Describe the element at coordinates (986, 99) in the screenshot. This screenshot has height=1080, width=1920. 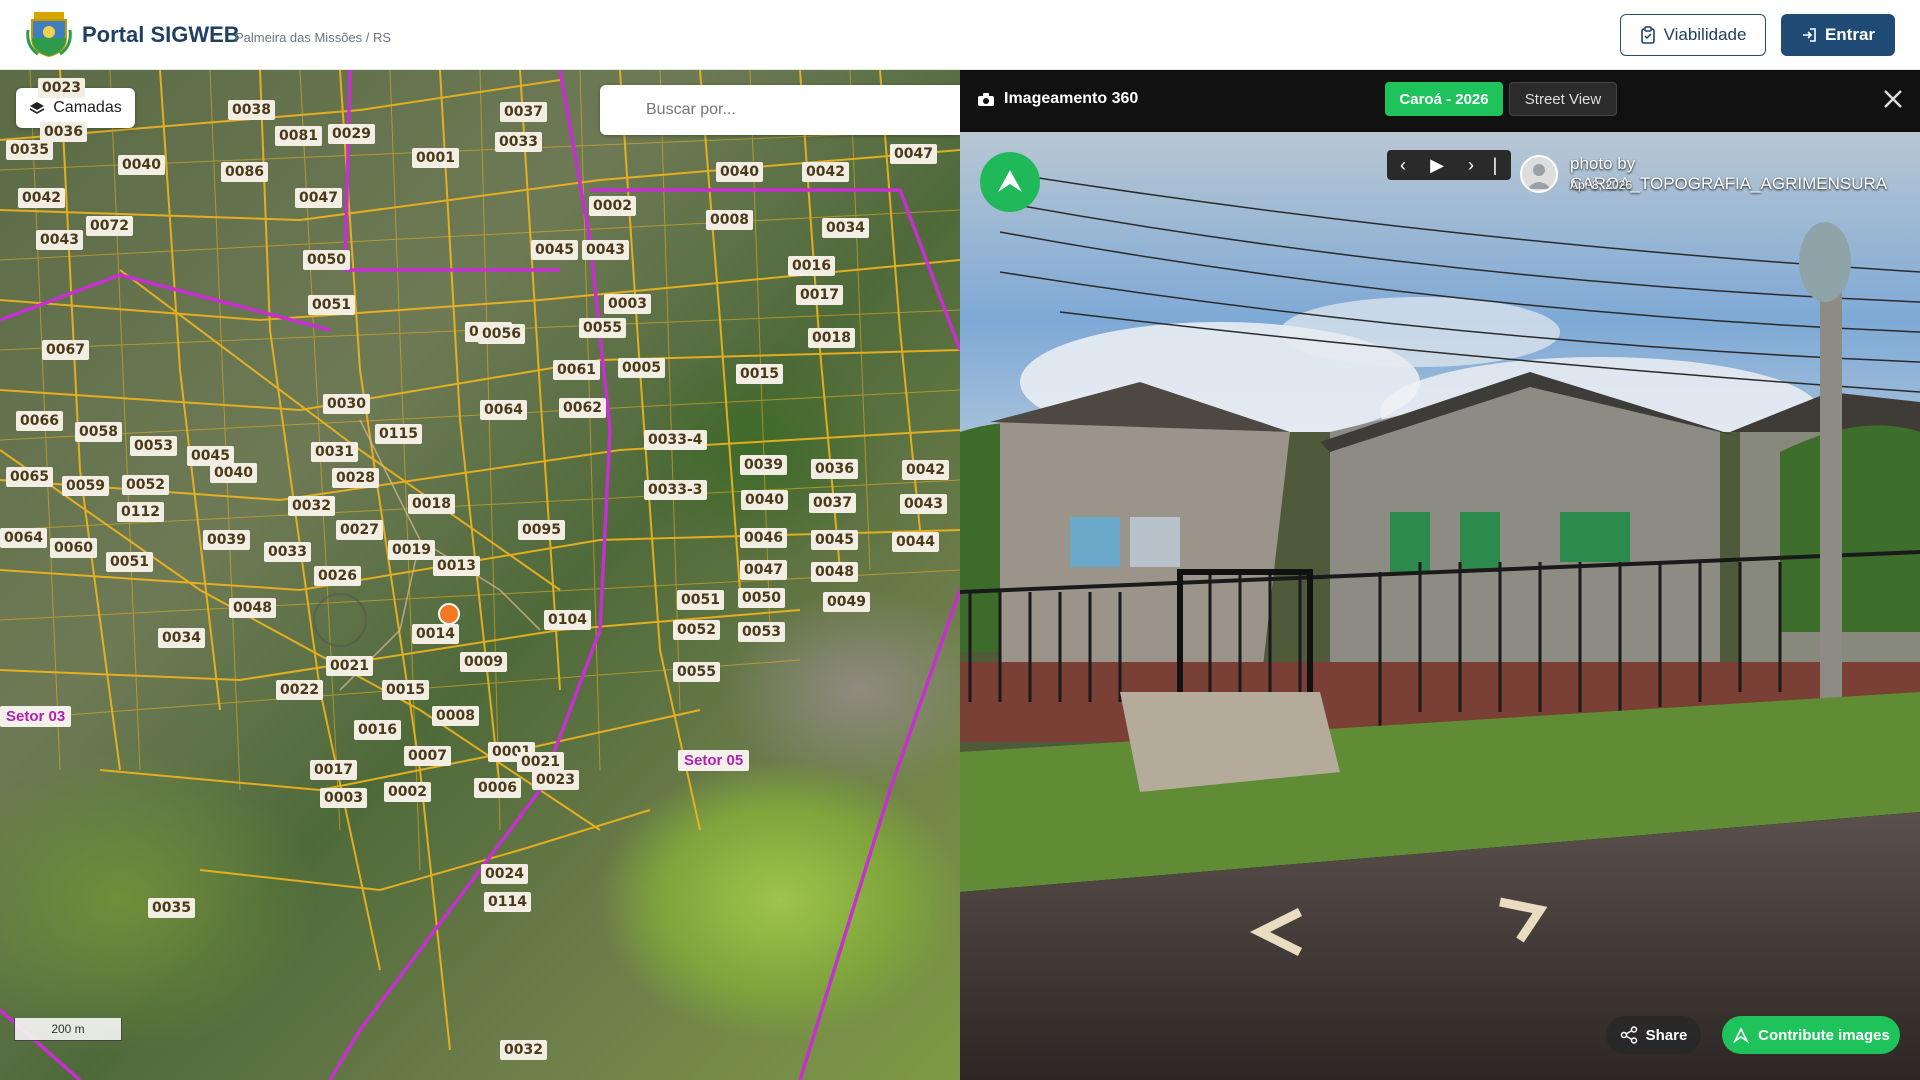
I see `camera-icon` at that location.